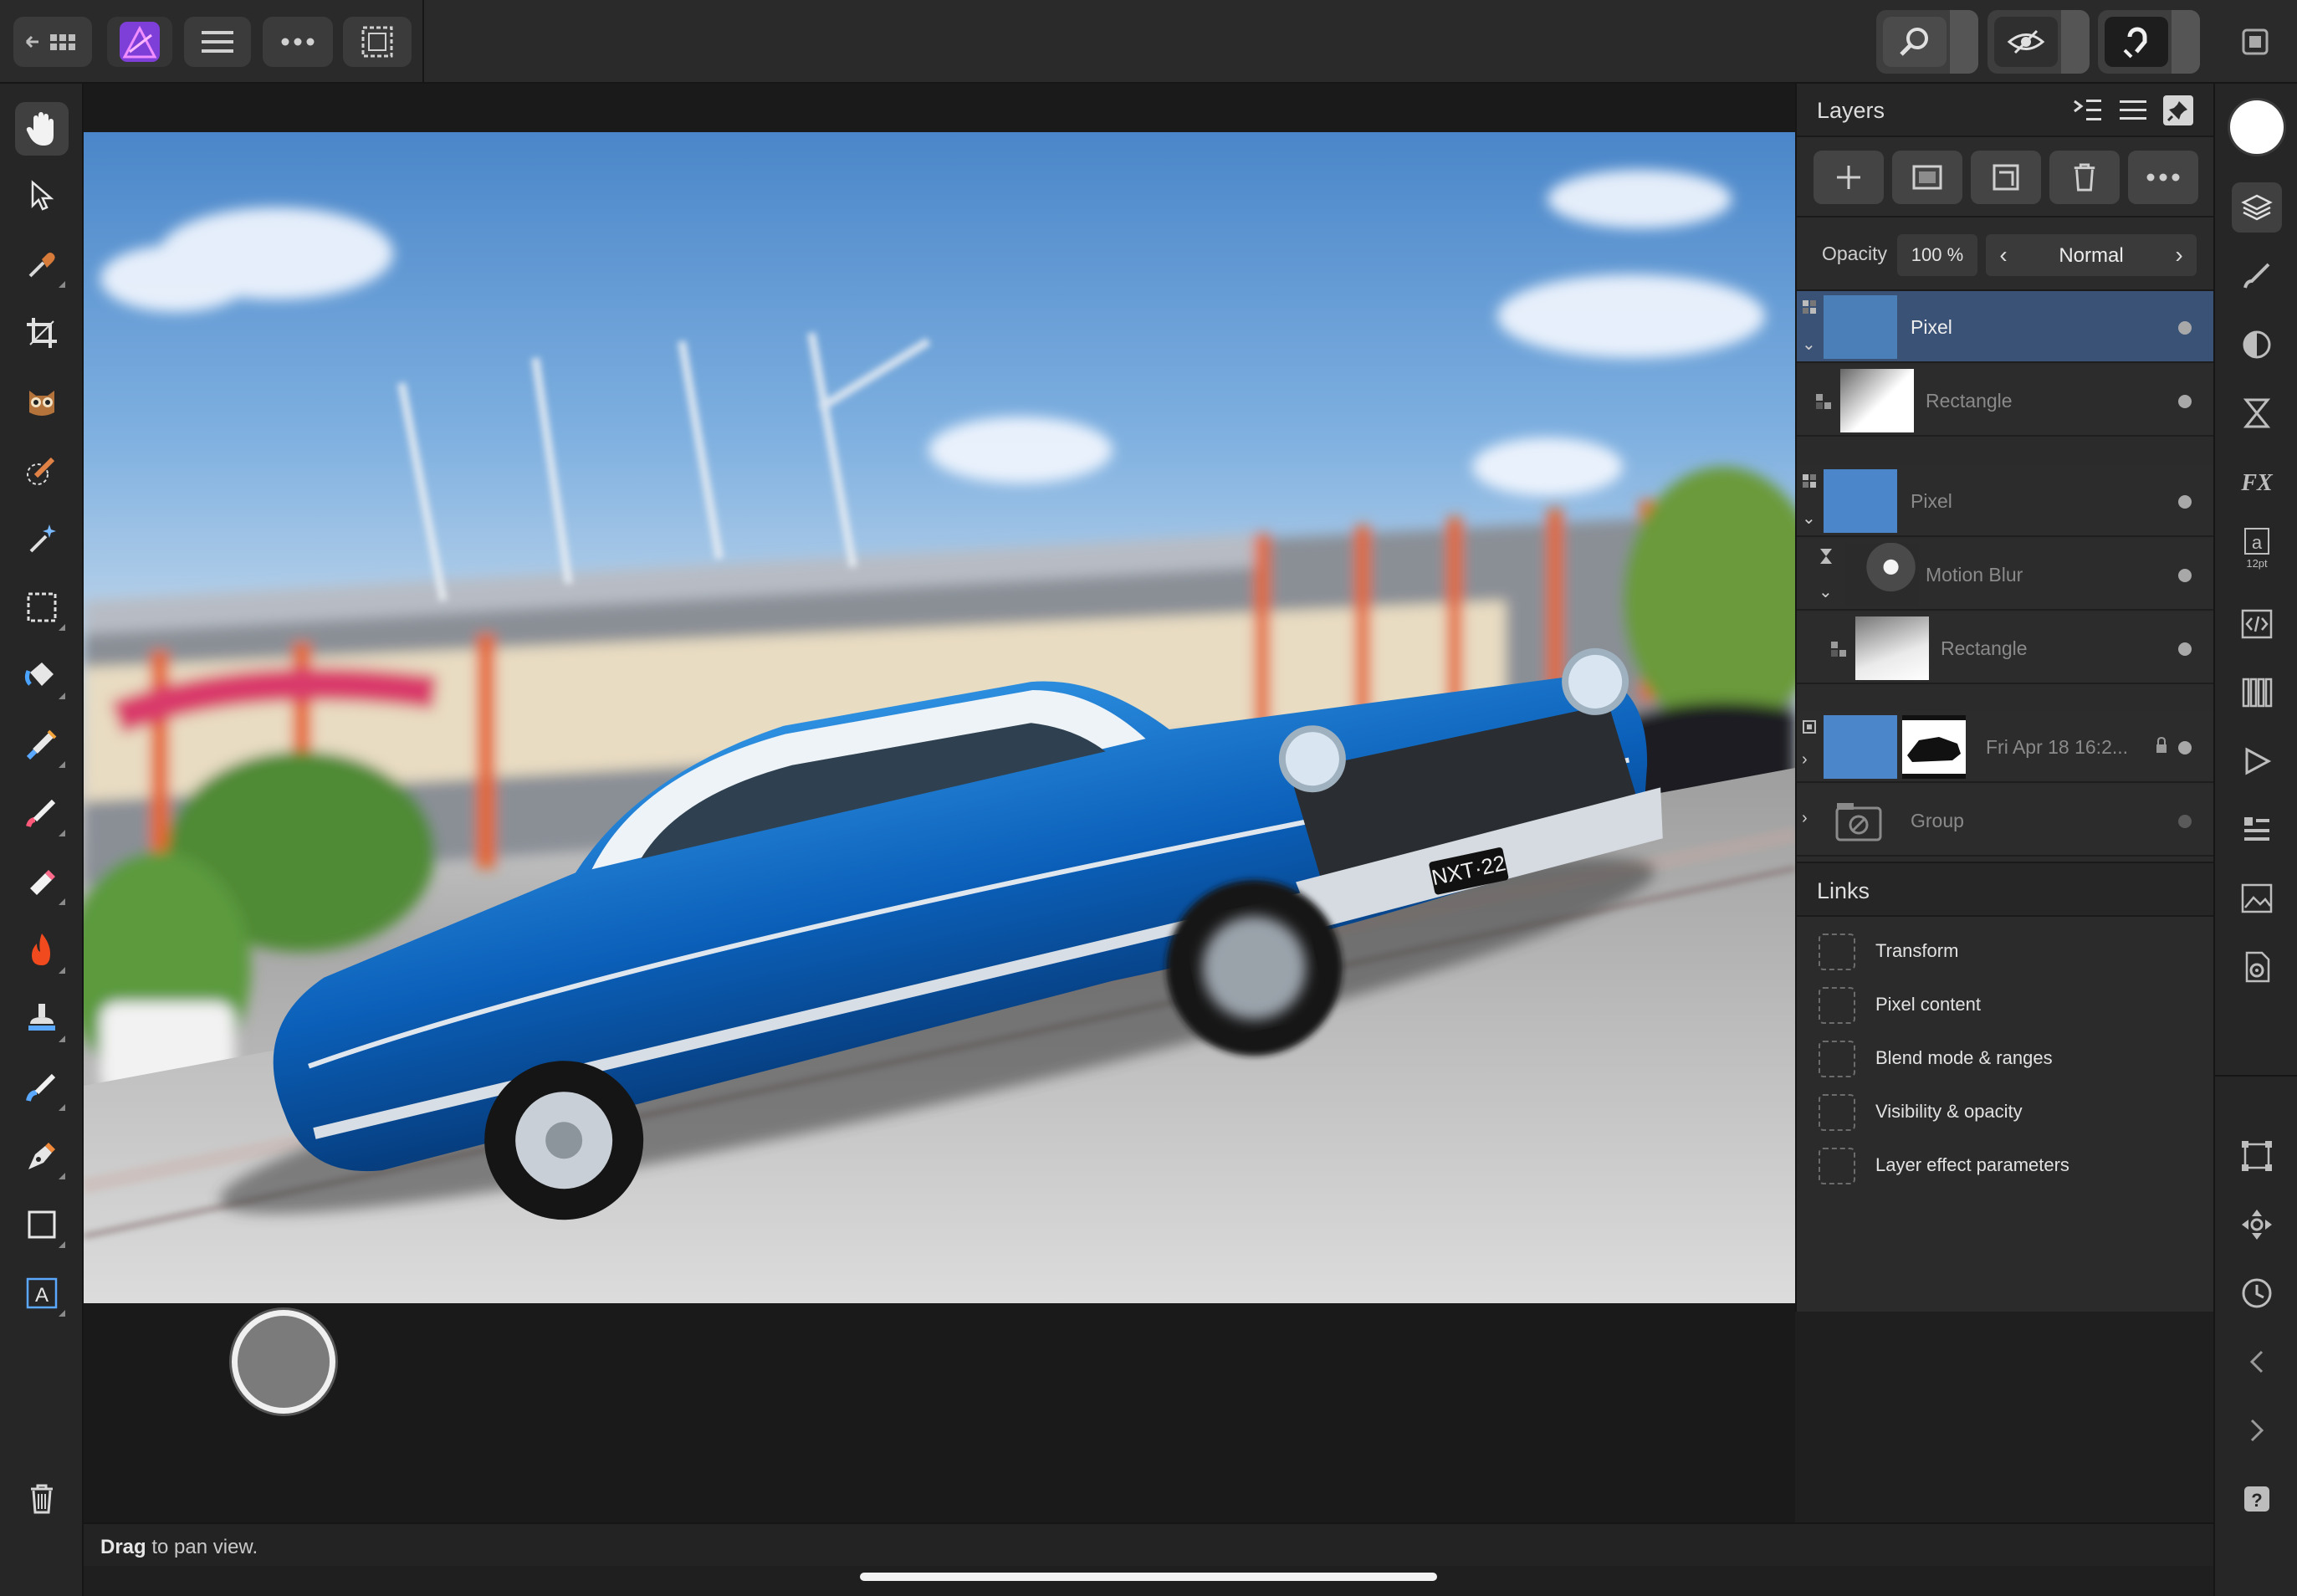 The width and height of the screenshot is (2297, 1596). What do you see at coordinates (42, 1156) in the screenshot?
I see `tool-pen` at bounding box center [42, 1156].